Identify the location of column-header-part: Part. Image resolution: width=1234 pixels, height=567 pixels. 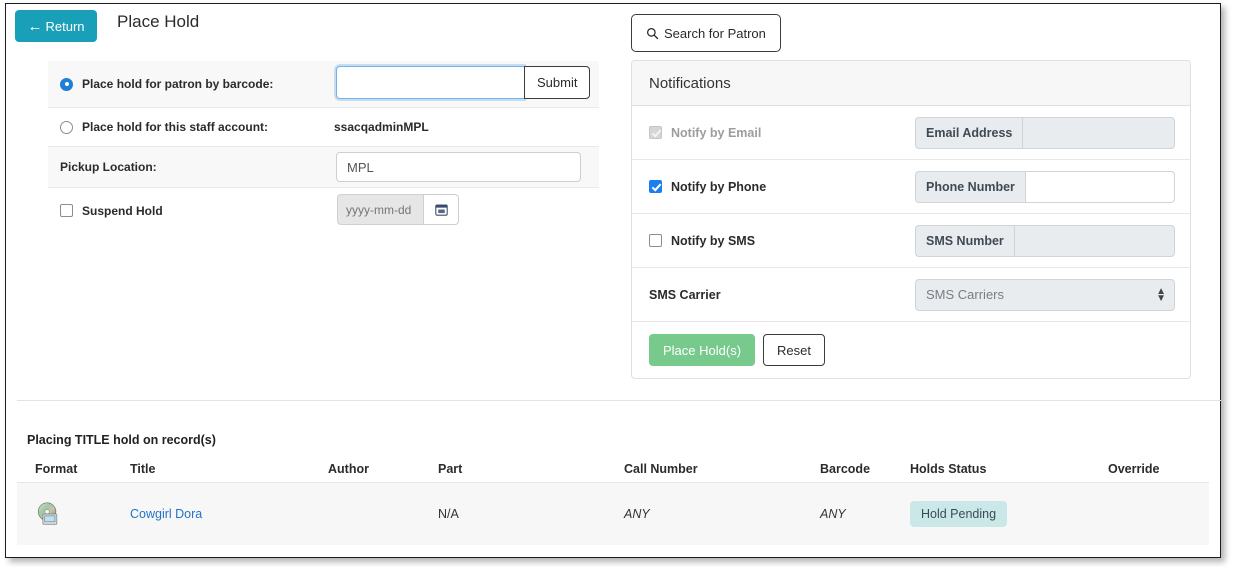
(450, 469).